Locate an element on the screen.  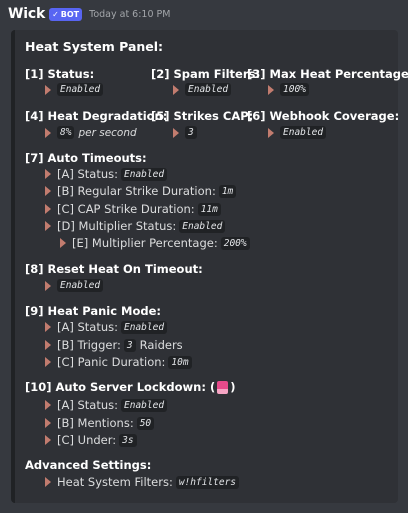
field-3-value-line: 100% is located at coordinates (288, 89).